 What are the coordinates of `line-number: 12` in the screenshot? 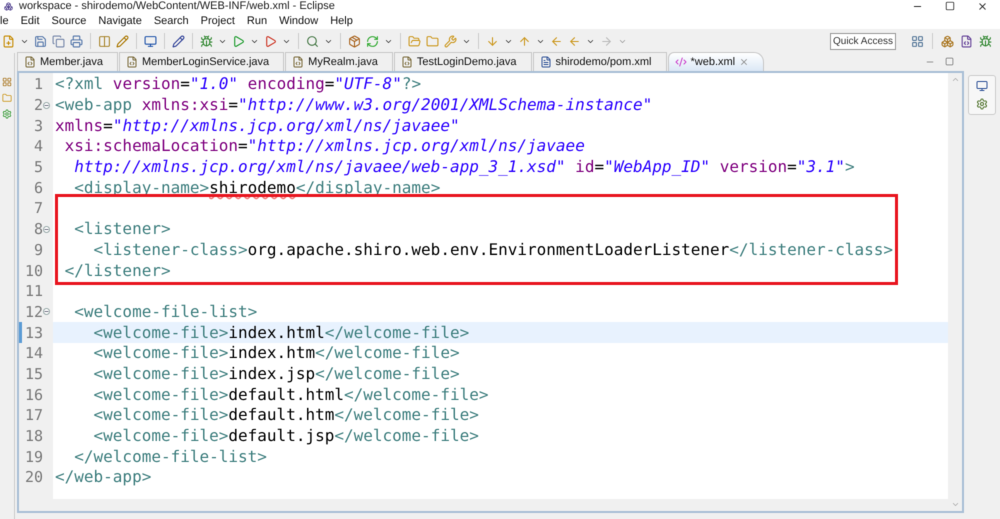 It's located at (33, 311).